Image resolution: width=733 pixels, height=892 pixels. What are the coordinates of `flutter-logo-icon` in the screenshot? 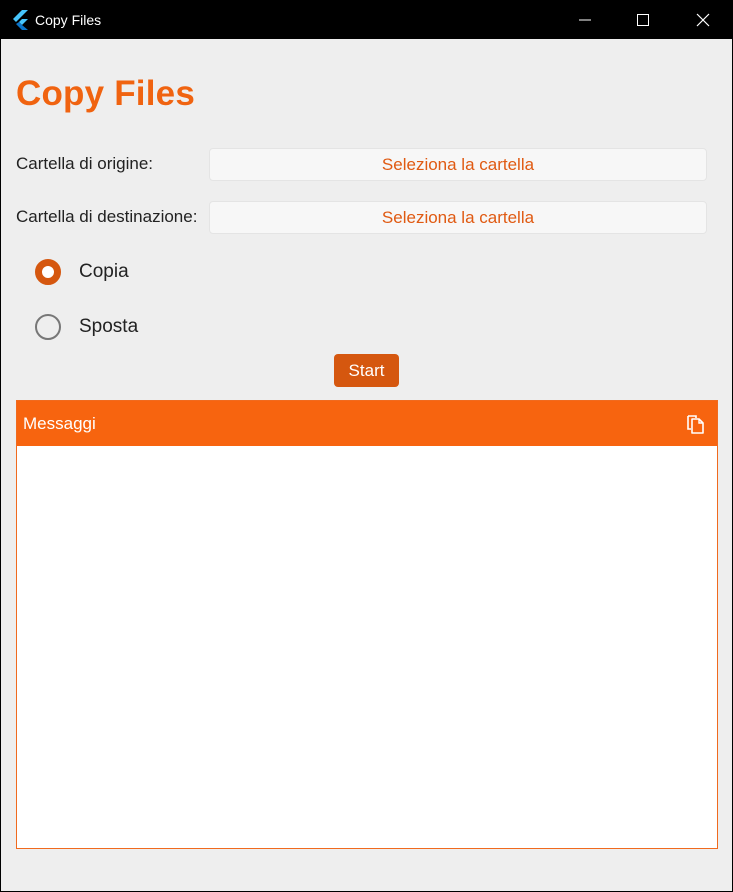 It's located at (20, 20).